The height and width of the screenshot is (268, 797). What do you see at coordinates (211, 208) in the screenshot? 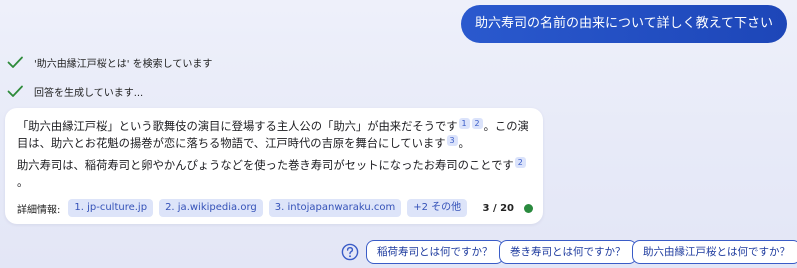
I see `source-link-2: 2. ja.wikipedia.org` at bounding box center [211, 208].